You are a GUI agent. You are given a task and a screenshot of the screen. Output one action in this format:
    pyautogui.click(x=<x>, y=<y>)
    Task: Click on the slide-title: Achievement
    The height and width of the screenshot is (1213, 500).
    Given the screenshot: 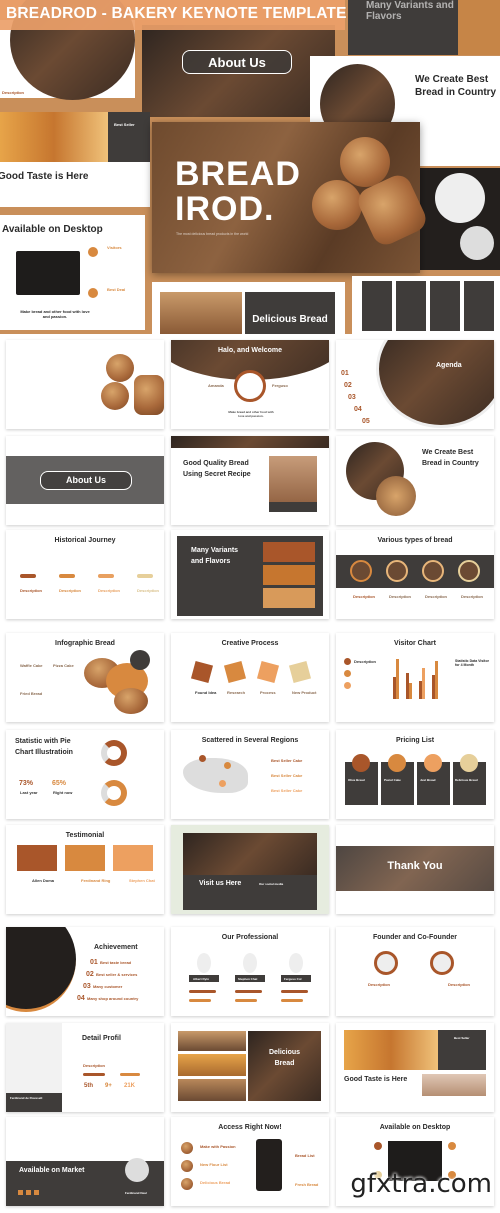 What is the action you would take?
    pyautogui.click(x=116, y=947)
    